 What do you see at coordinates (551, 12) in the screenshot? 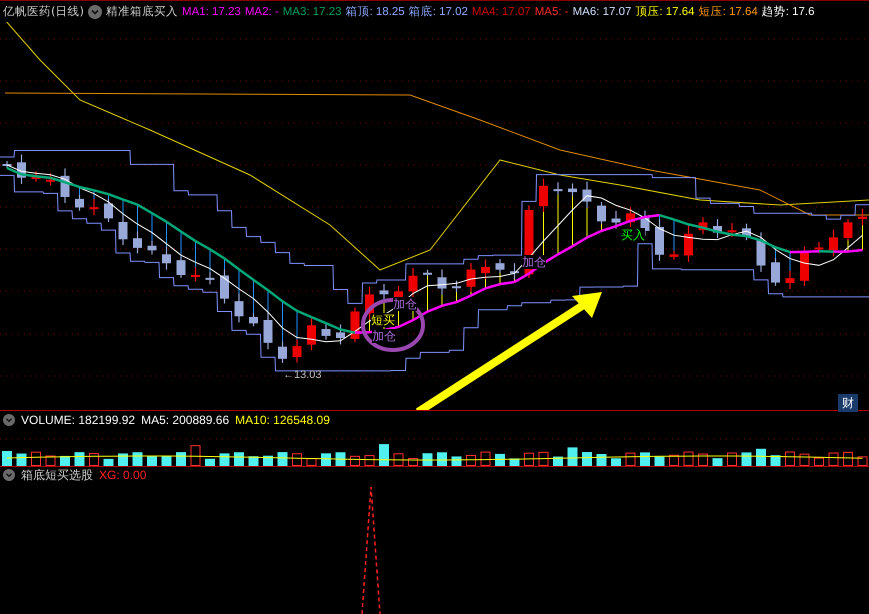
I see `indicator-value: MA5: -` at bounding box center [551, 12].